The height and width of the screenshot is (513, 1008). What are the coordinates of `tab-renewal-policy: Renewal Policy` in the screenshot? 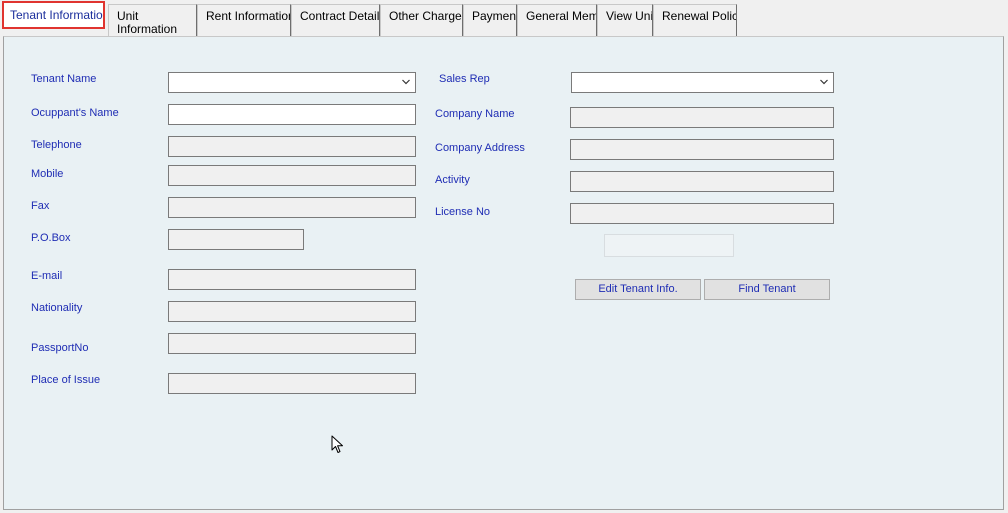 It's located at (695, 20).